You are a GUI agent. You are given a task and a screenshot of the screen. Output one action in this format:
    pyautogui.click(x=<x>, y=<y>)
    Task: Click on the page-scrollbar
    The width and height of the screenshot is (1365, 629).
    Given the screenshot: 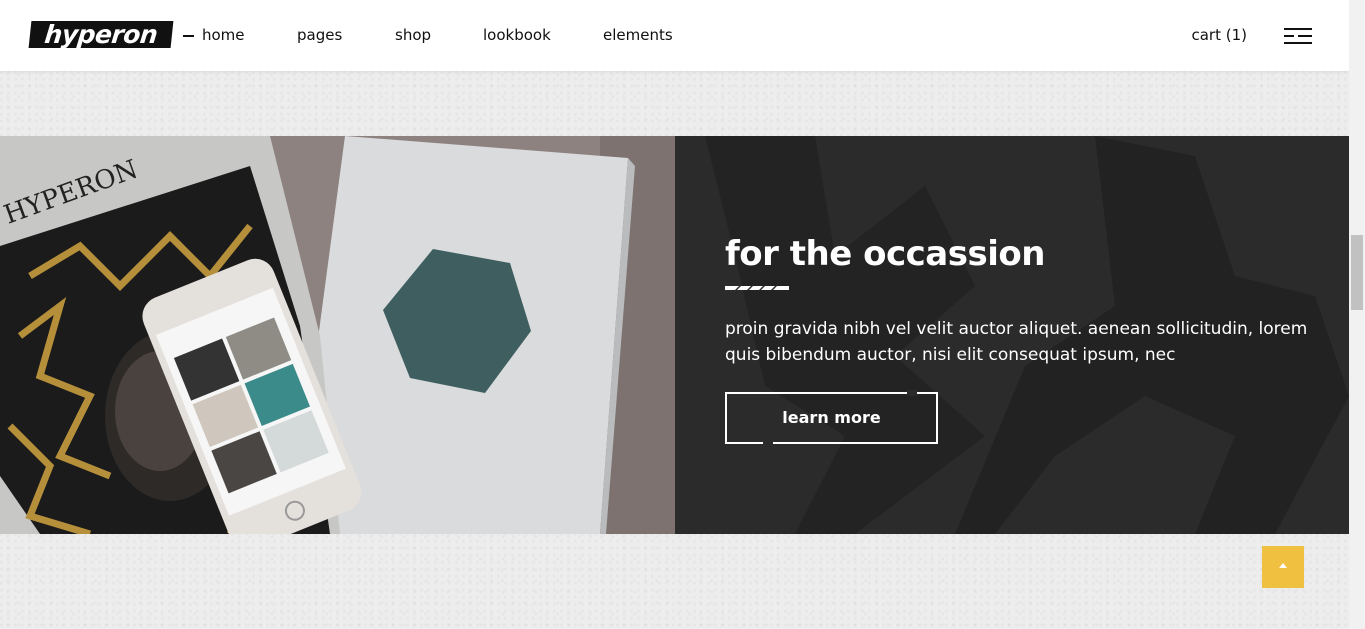 What is the action you would take?
    pyautogui.click(x=1357, y=314)
    